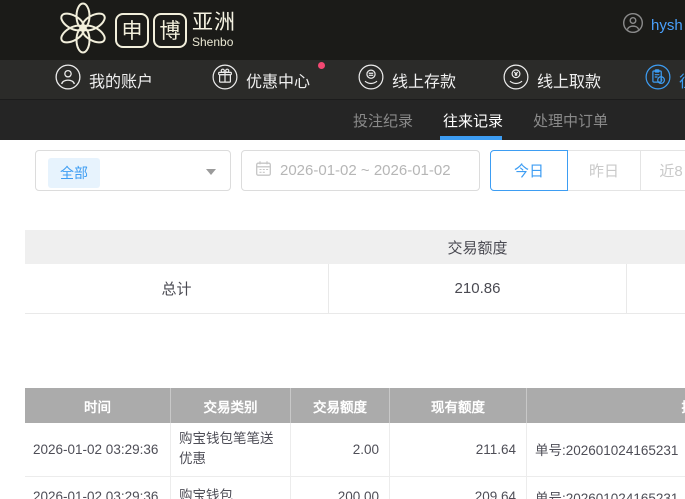  Describe the element at coordinates (633, 25) in the screenshot. I see `user-avatar-icon` at that location.